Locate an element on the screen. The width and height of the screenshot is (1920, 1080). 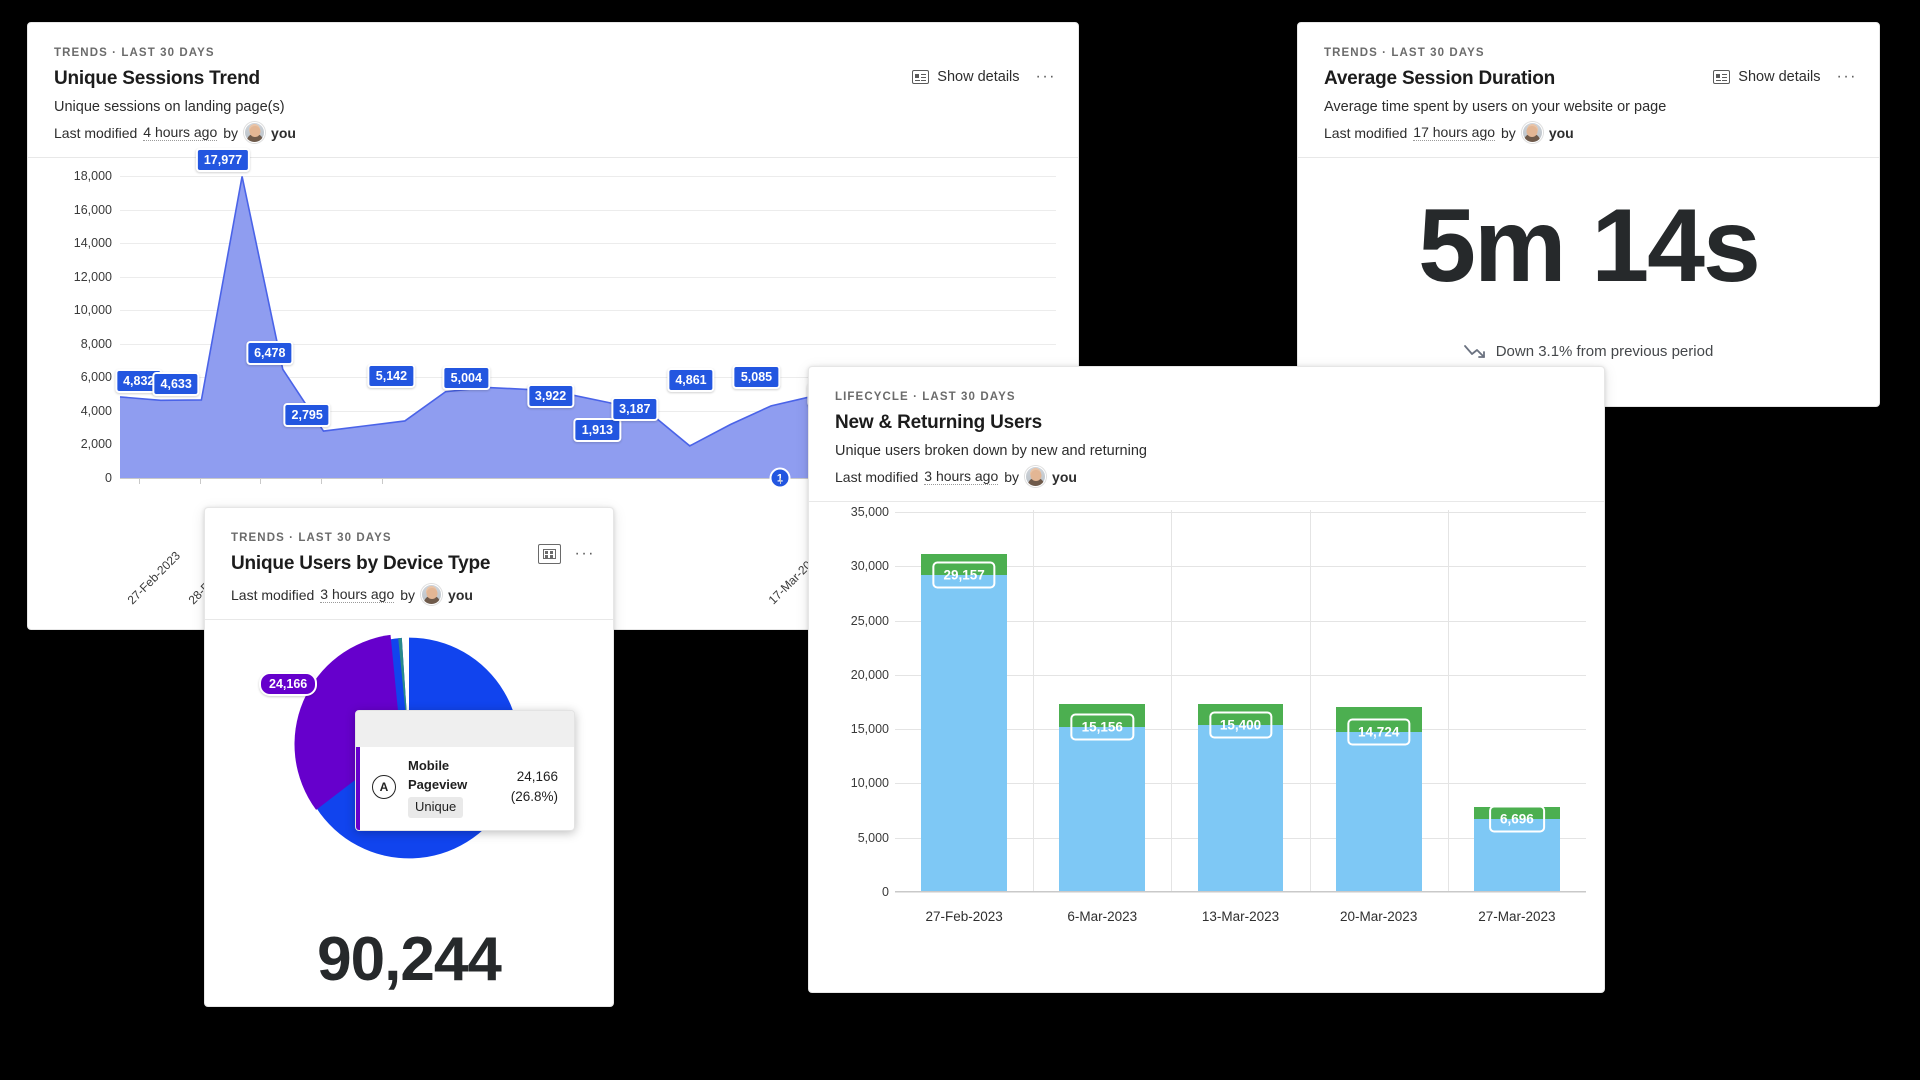
bar-stack is located at coordinates (964, 722).